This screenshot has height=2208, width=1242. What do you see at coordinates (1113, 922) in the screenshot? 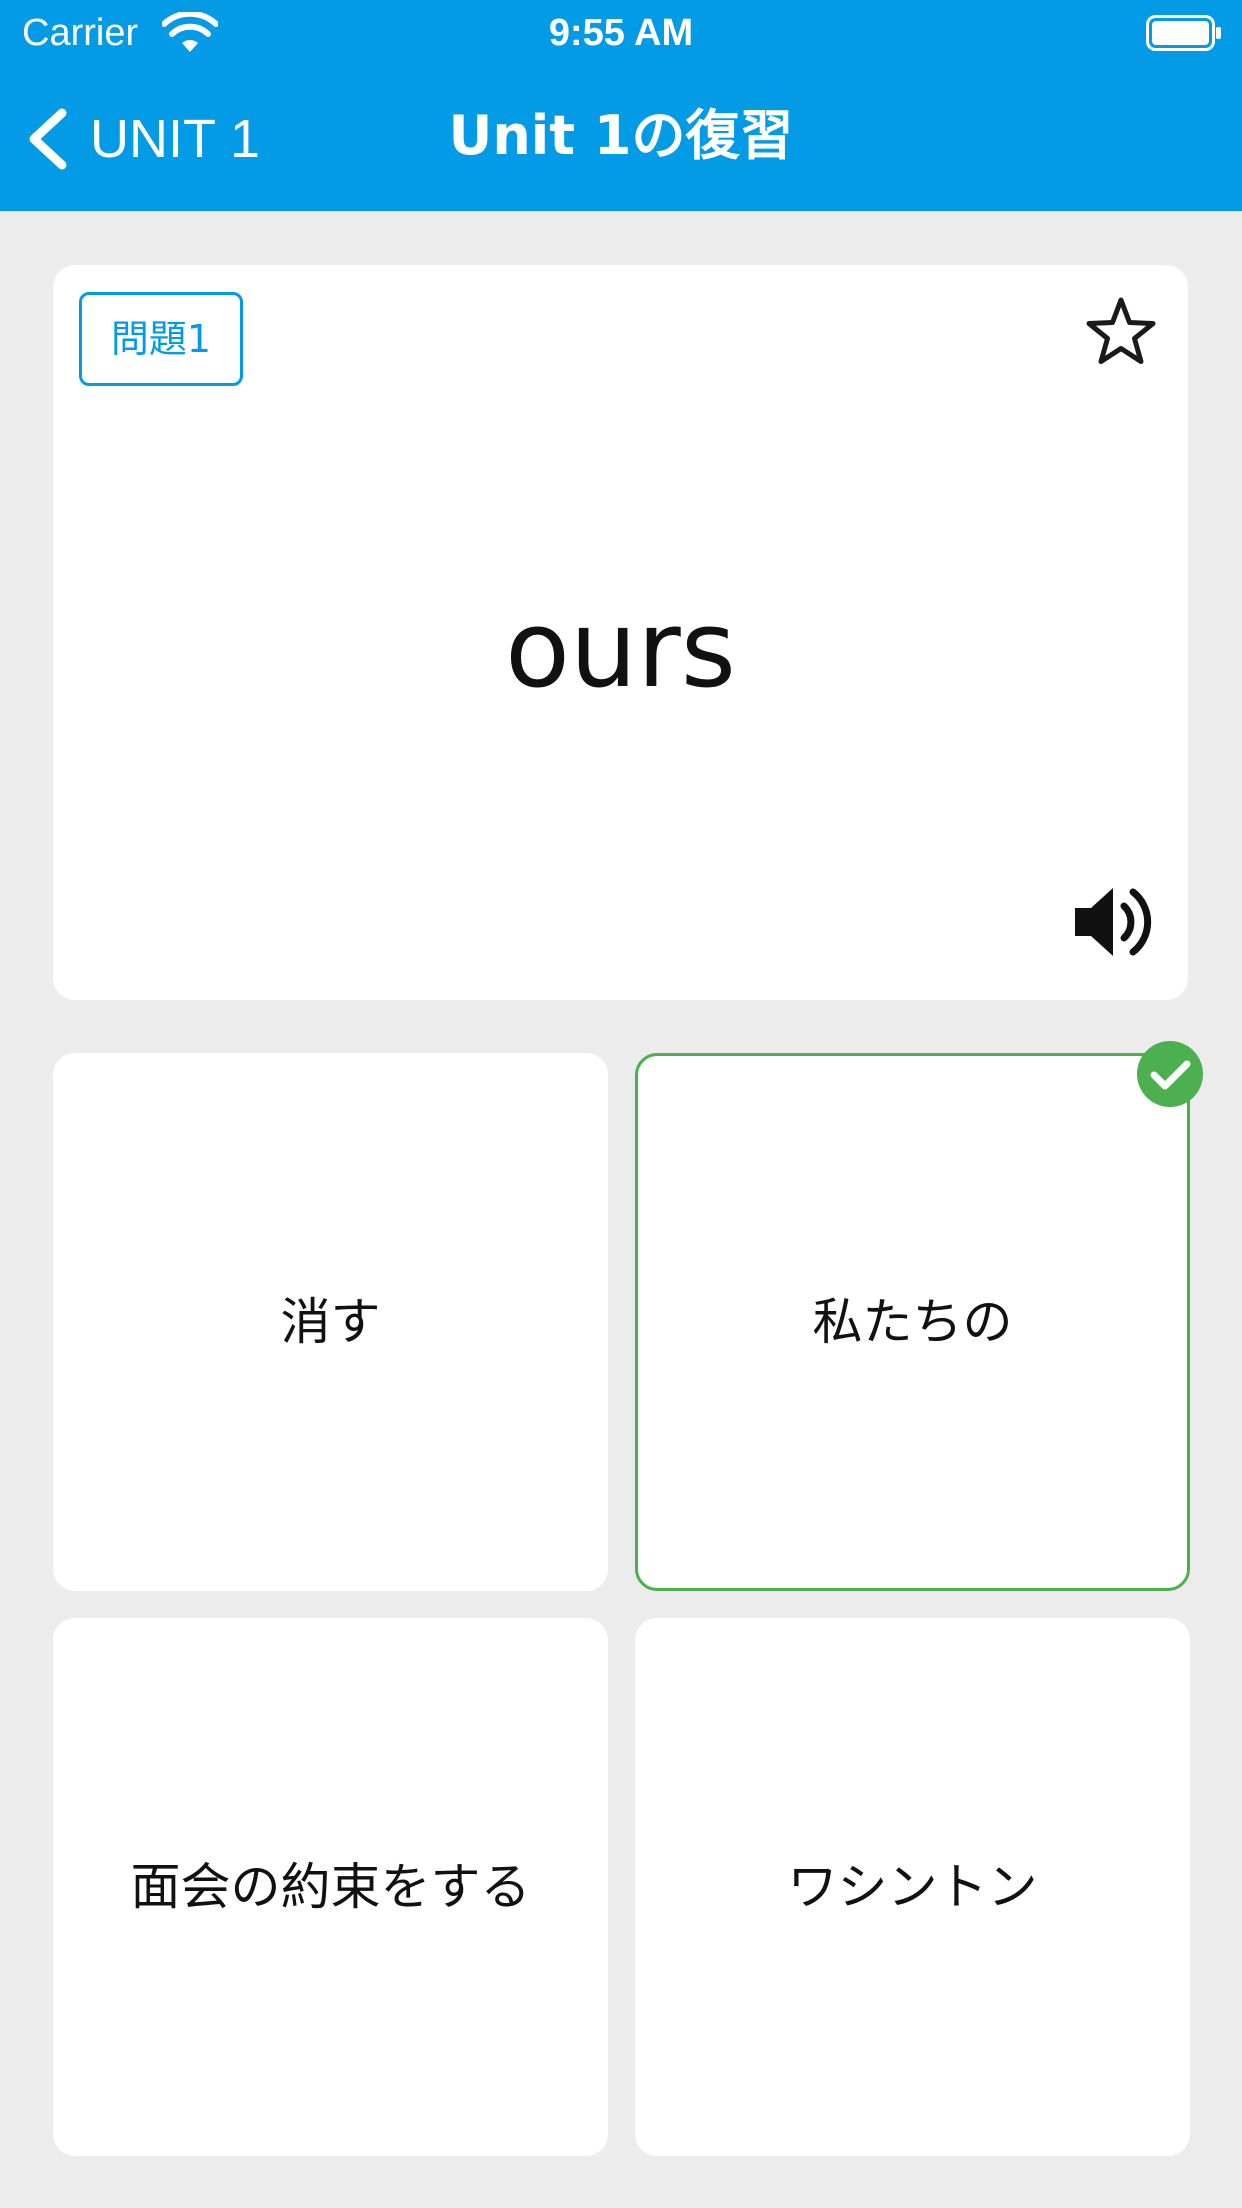
I see `speaker-icon` at bounding box center [1113, 922].